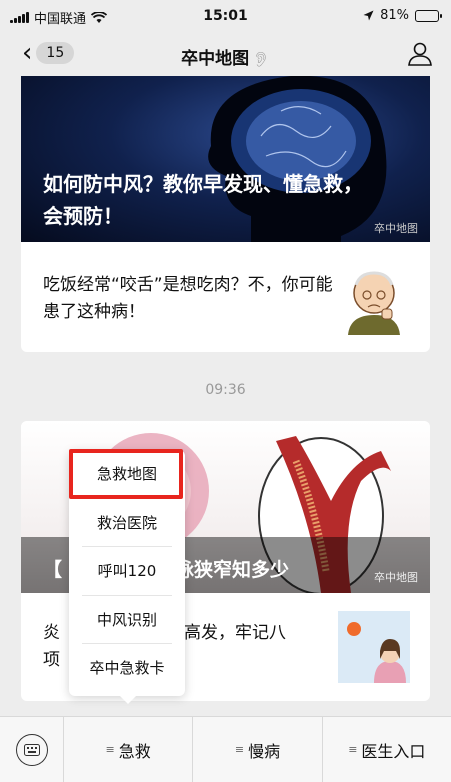  What do you see at coordinates (215, 59) in the screenshot?
I see `page-title-text: 卒中地图` at bounding box center [215, 59].